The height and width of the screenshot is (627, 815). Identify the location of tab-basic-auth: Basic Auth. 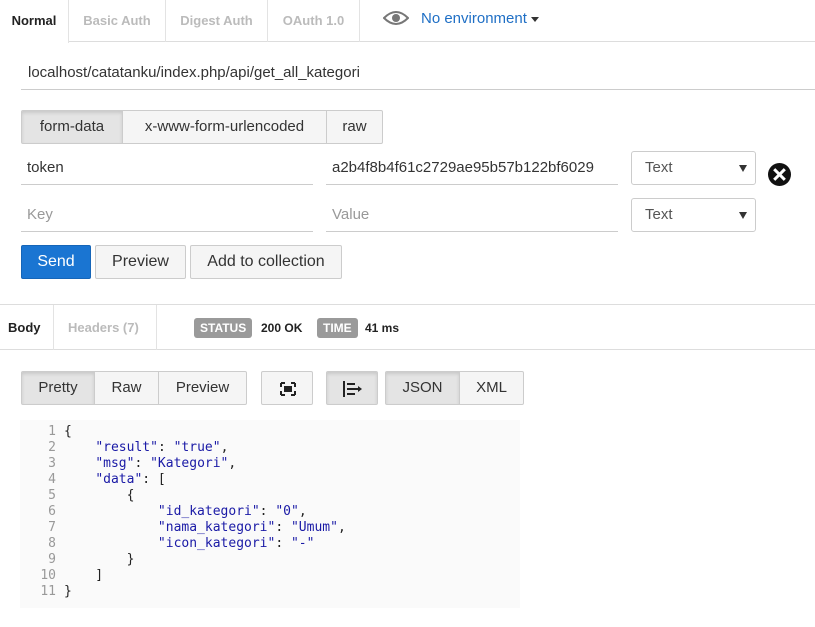
(117, 21).